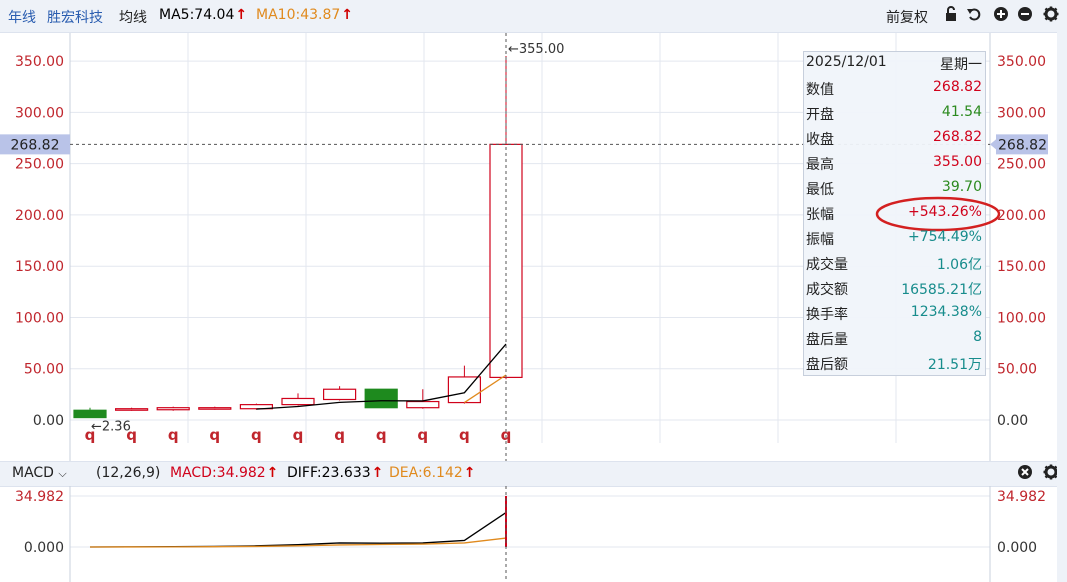 This screenshot has width=1067, height=582. Describe the element at coordinates (39, 473) in the screenshot. I see `indicator-selector: MACD ⌵` at that location.